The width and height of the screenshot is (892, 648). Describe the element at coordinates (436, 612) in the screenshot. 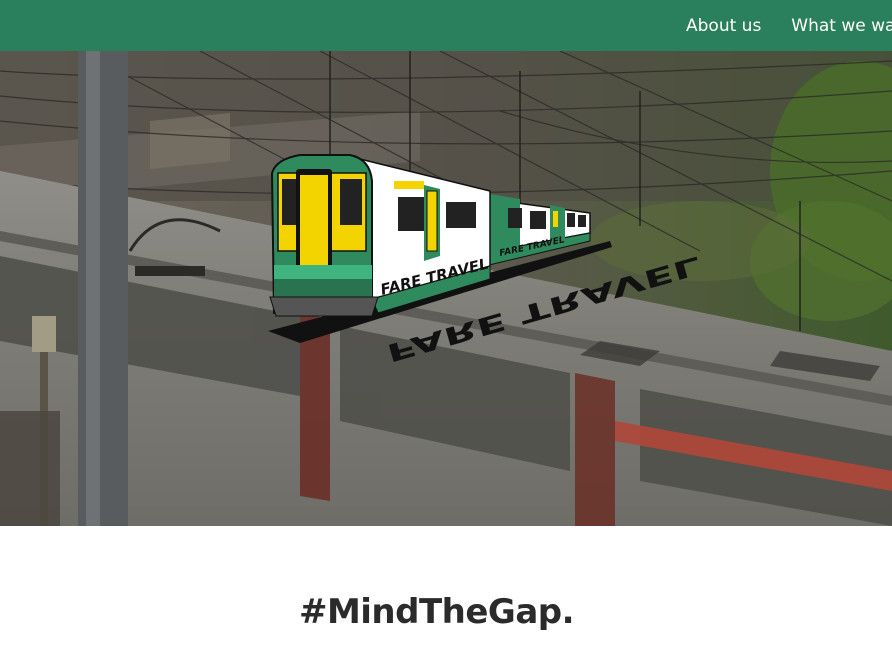

I see `page-title: #MindTheGap.` at that location.